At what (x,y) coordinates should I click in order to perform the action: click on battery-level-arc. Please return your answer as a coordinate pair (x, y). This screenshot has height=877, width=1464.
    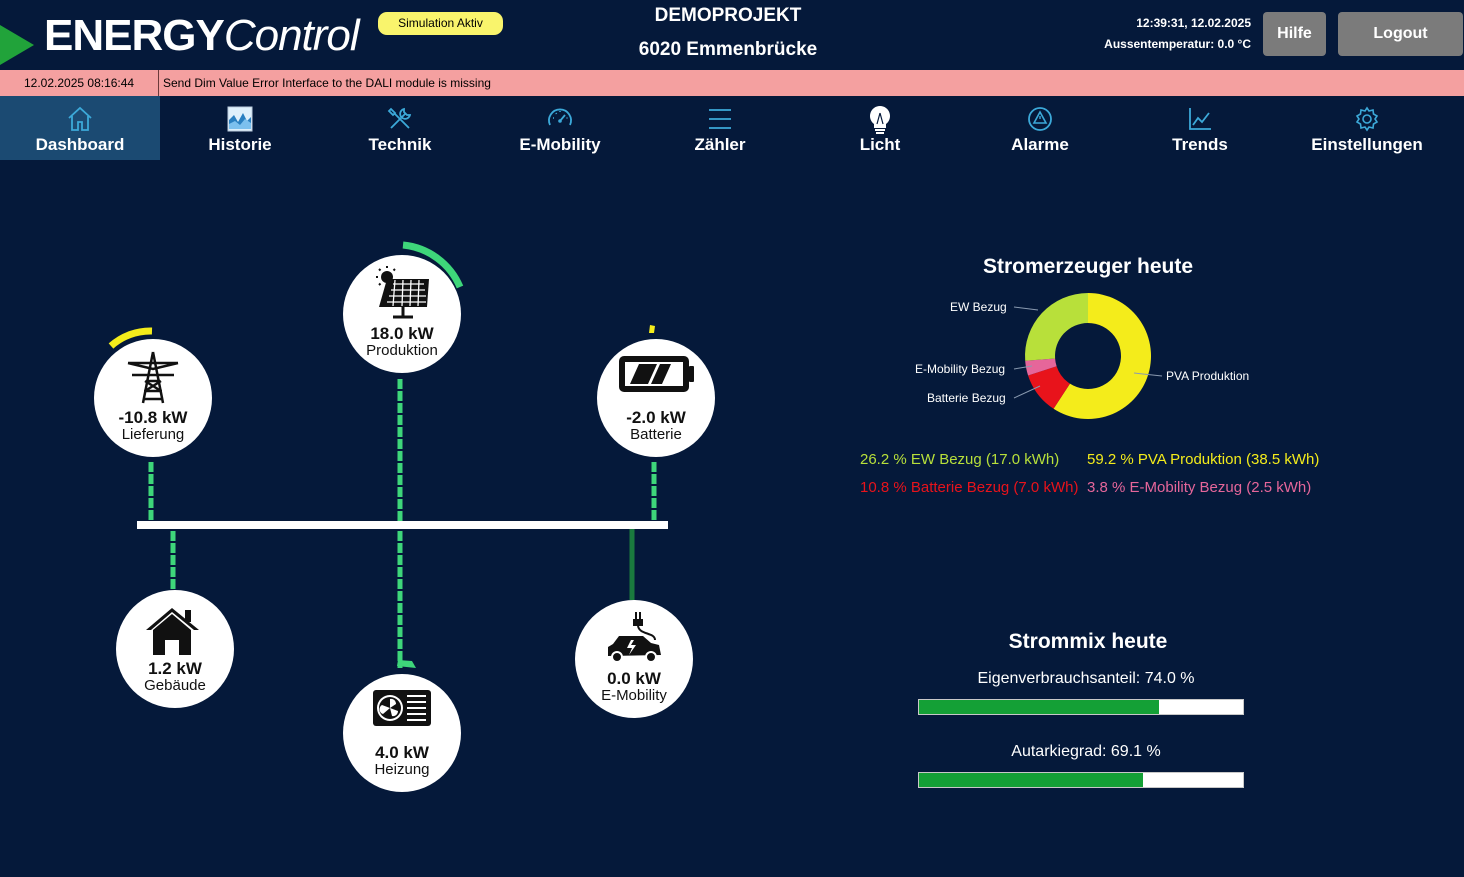
    Looking at the image, I should click on (652, 329).